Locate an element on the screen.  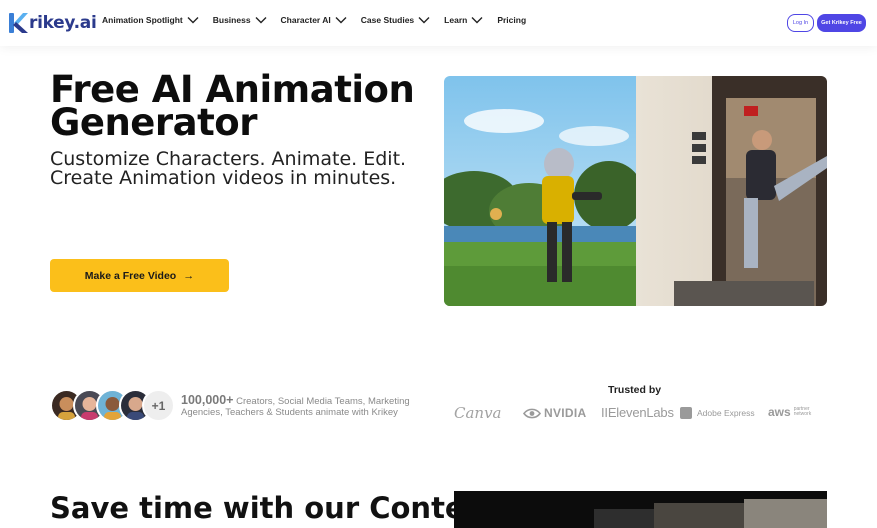
creator-count: 100,000+ is located at coordinates (207, 400).